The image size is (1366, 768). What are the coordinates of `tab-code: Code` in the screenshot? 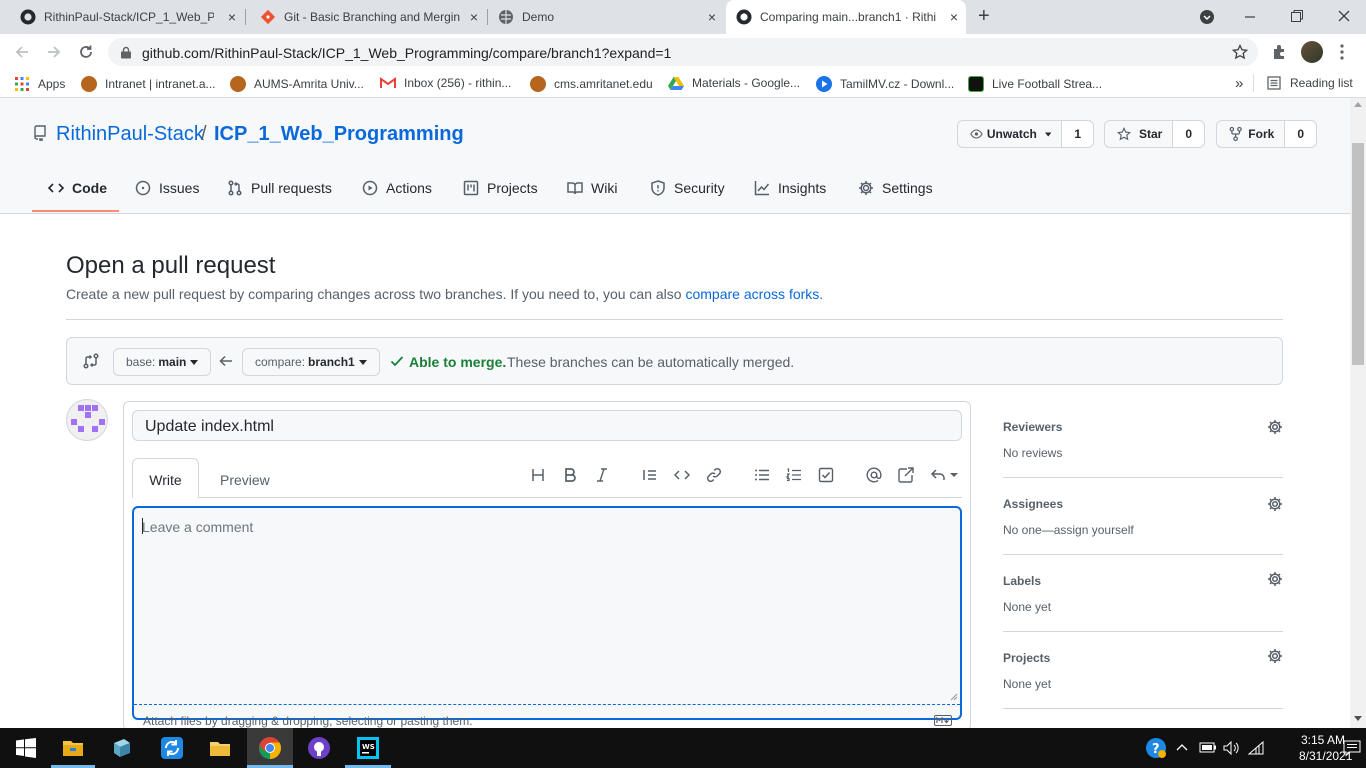 It's located at (77, 188).